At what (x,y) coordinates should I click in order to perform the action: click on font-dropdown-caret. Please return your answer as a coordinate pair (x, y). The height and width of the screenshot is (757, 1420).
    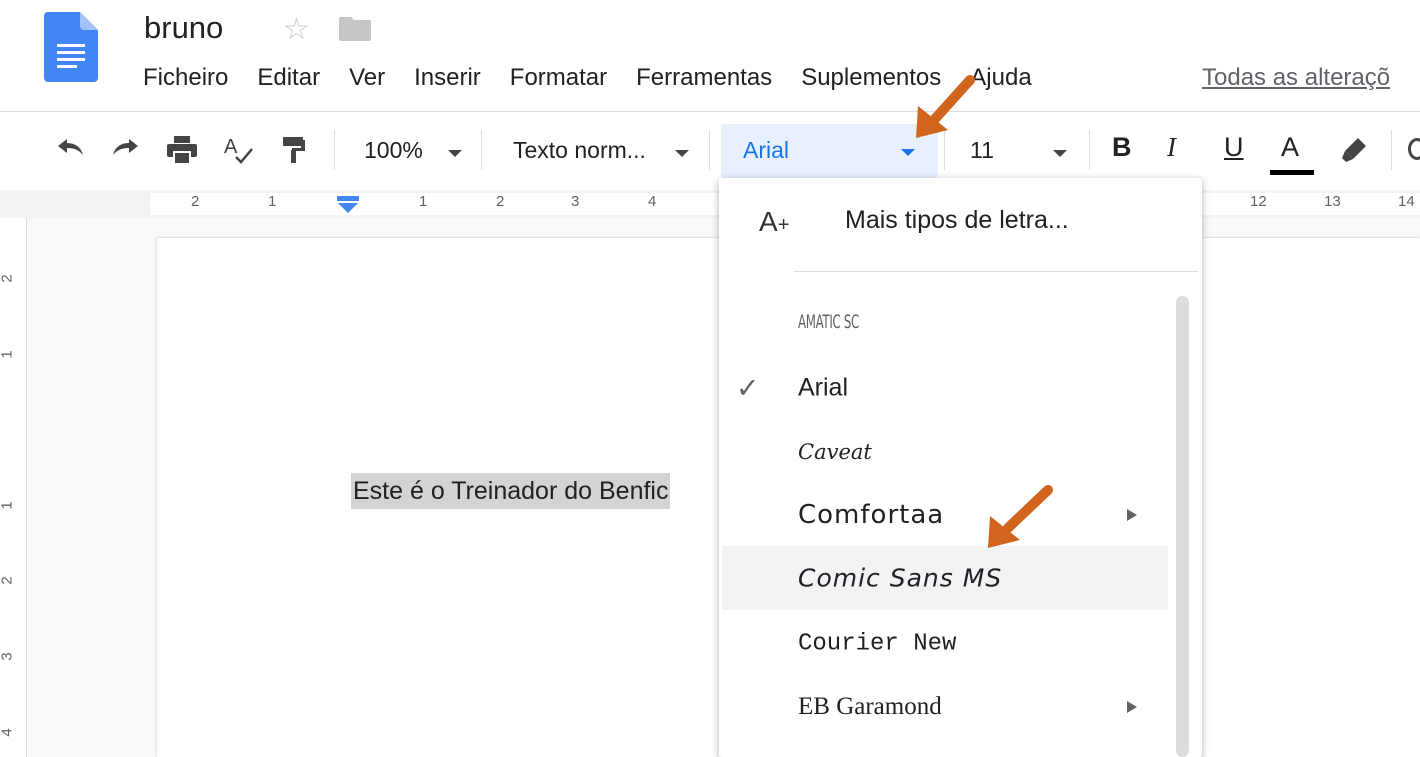
    Looking at the image, I should click on (908, 152).